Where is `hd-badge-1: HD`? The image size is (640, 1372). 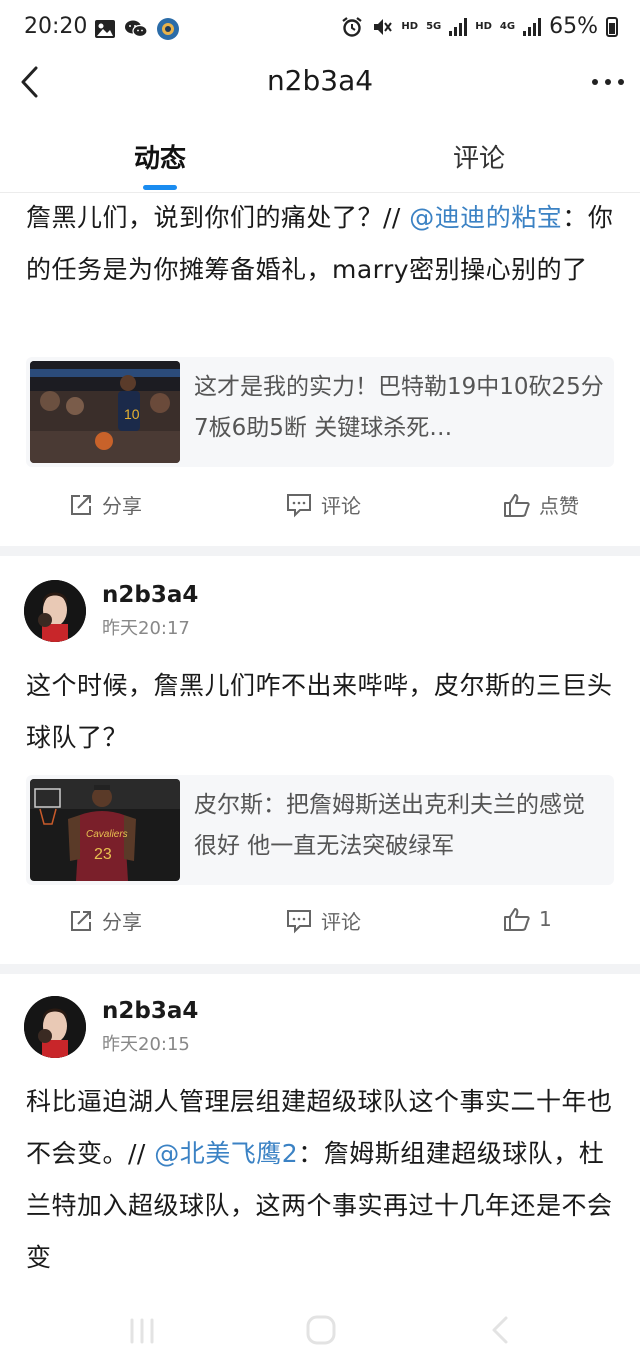 hd-badge-1: HD is located at coordinates (410, 26).